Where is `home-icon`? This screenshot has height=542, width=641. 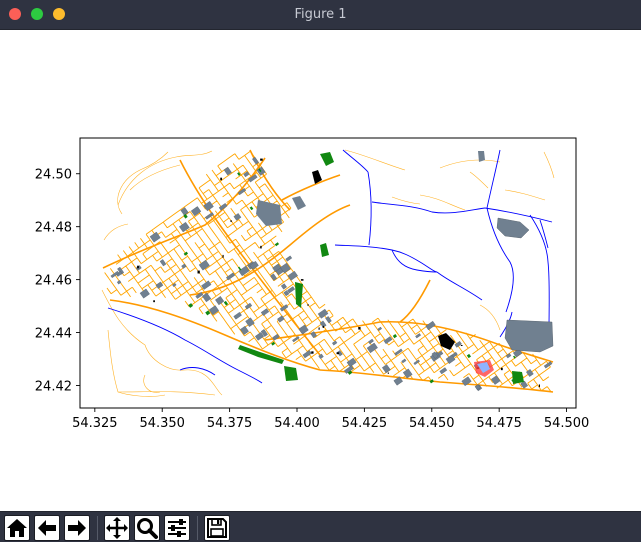
home-icon is located at coordinates (17, 528).